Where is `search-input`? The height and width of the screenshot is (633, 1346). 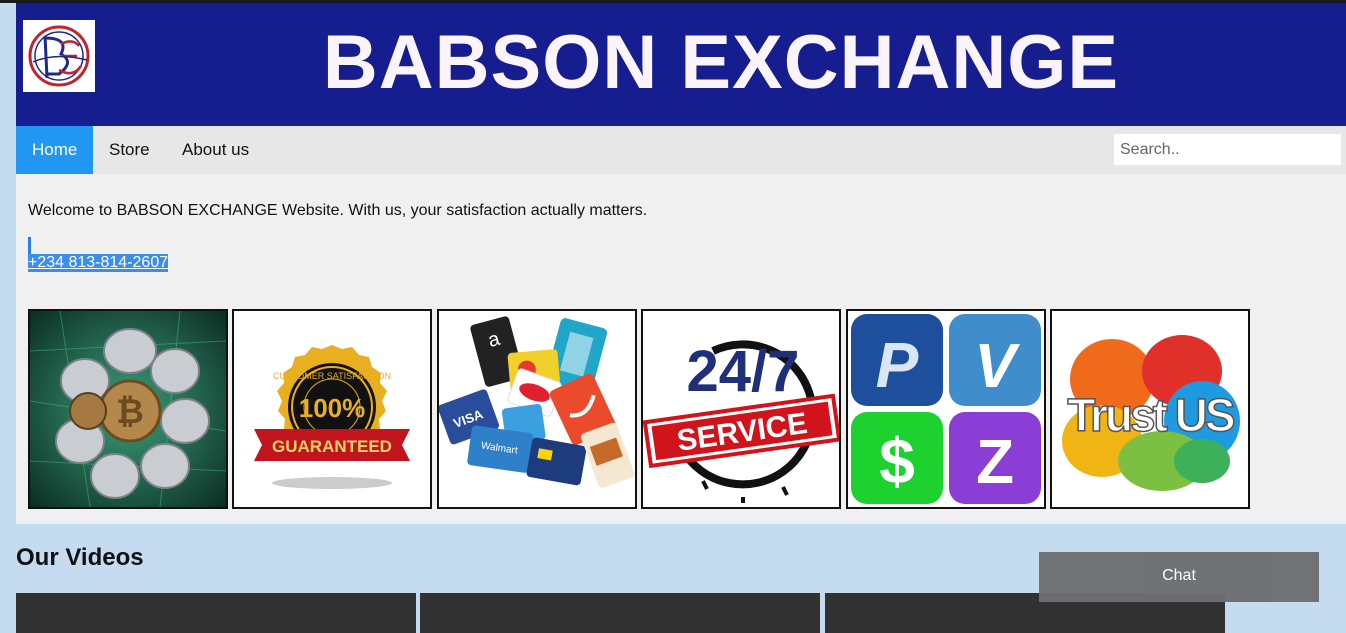
search-input is located at coordinates (1227, 149).